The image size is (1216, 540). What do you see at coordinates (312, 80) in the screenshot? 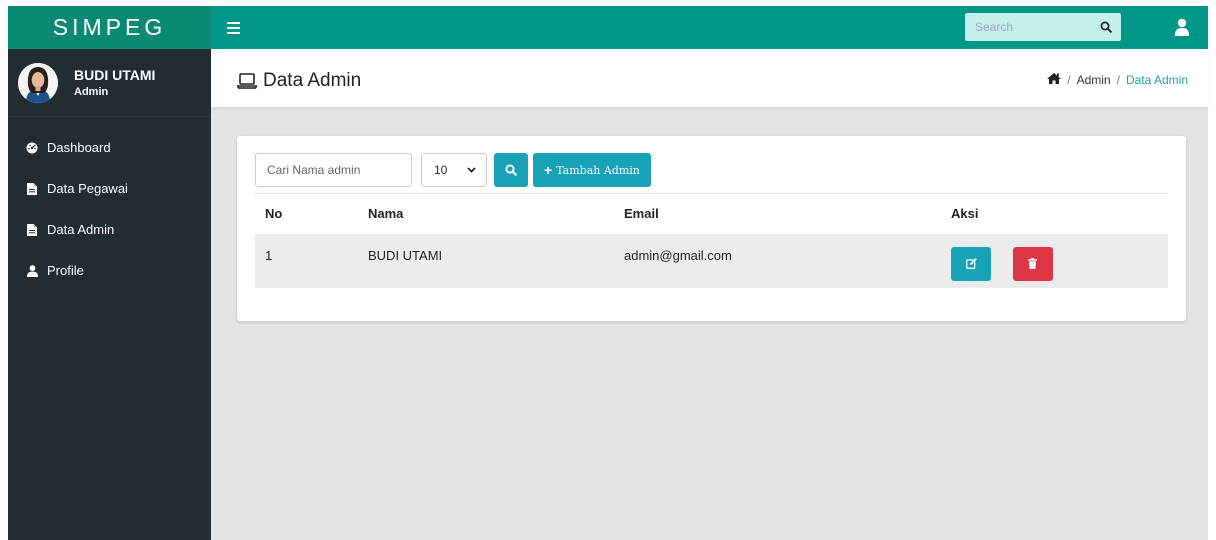
I see `page-title-text: Data Admin` at bounding box center [312, 80].